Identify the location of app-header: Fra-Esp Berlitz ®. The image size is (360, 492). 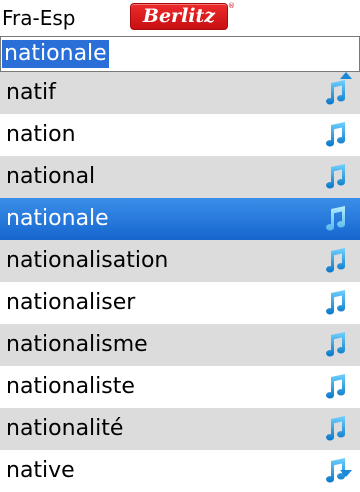
(180, 18).